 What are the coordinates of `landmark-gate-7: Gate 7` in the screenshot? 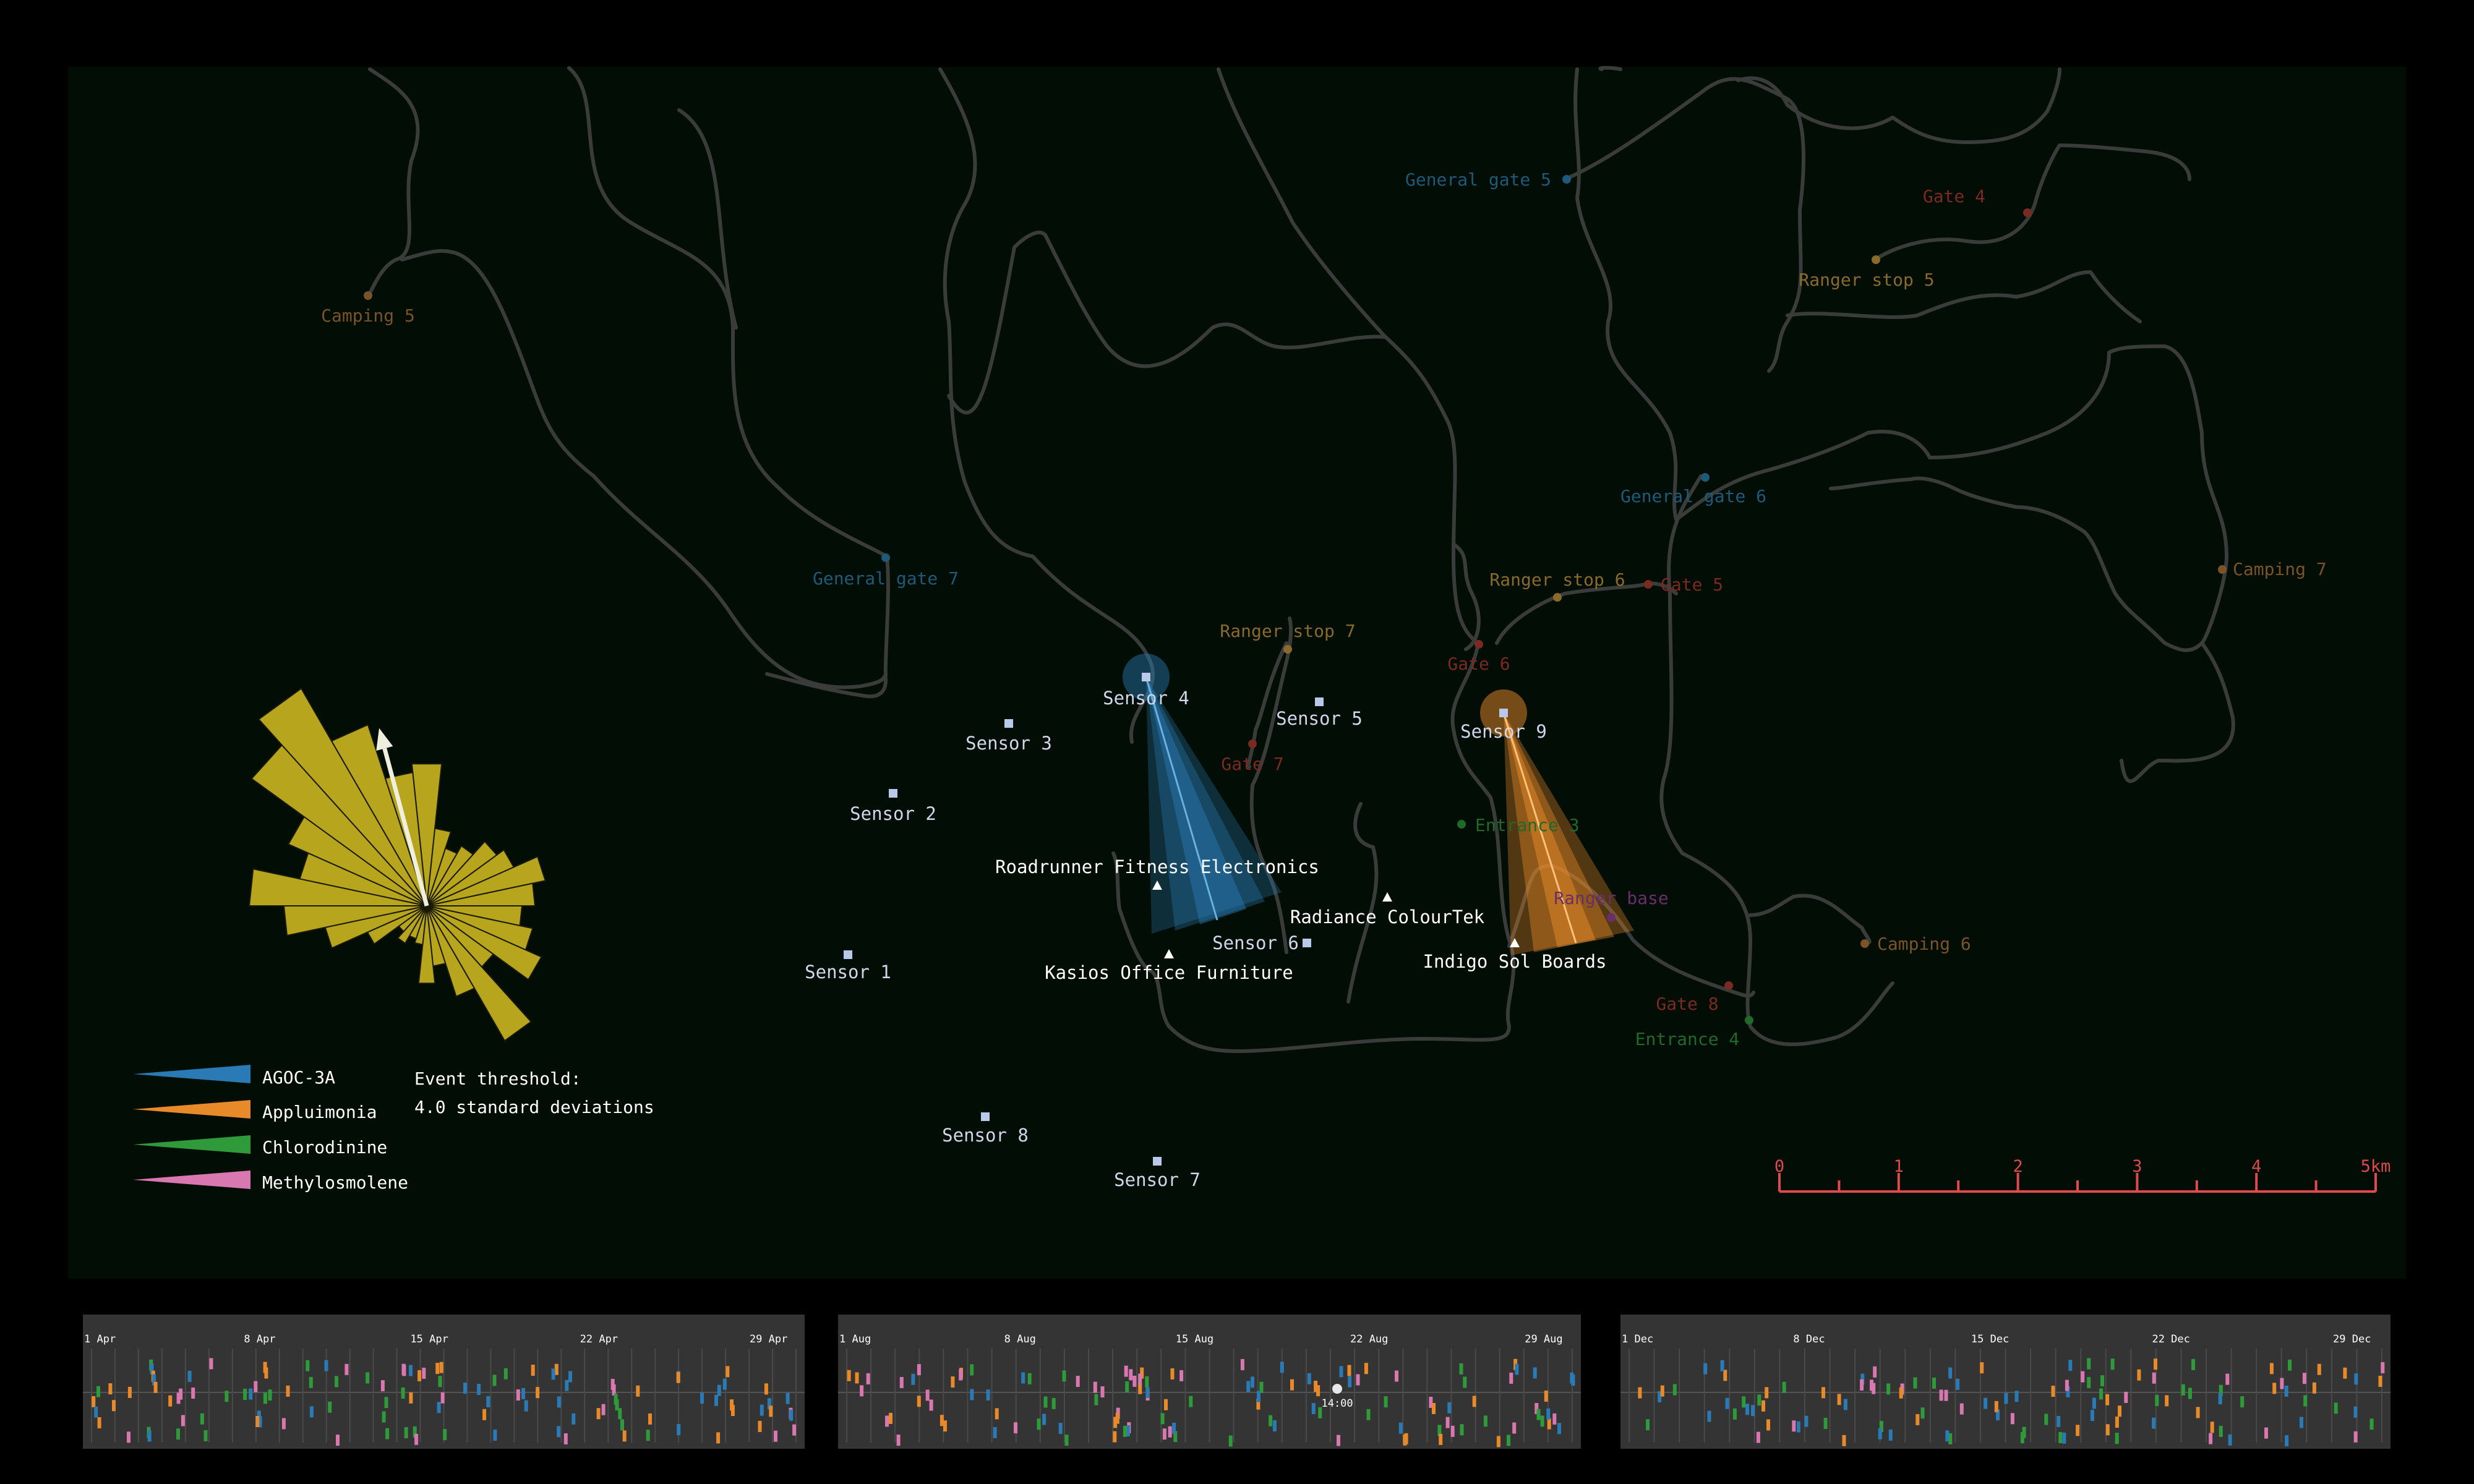 It's located at (1252, 757).